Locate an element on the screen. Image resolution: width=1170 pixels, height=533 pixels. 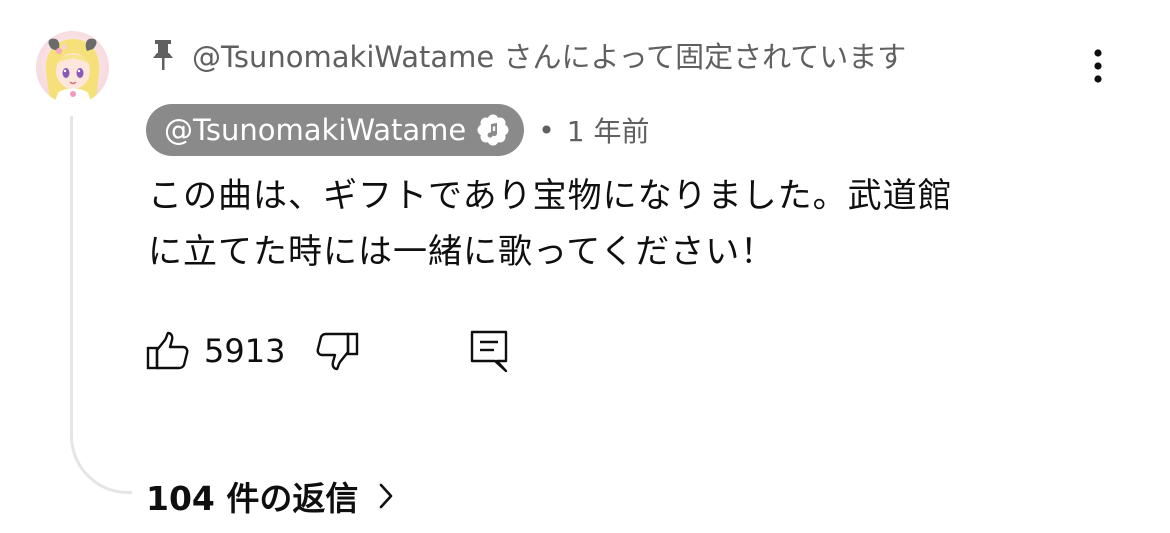
pinned-label: @TsunomakiWatame さんによって固定されています is located at coordinates (527, 55).